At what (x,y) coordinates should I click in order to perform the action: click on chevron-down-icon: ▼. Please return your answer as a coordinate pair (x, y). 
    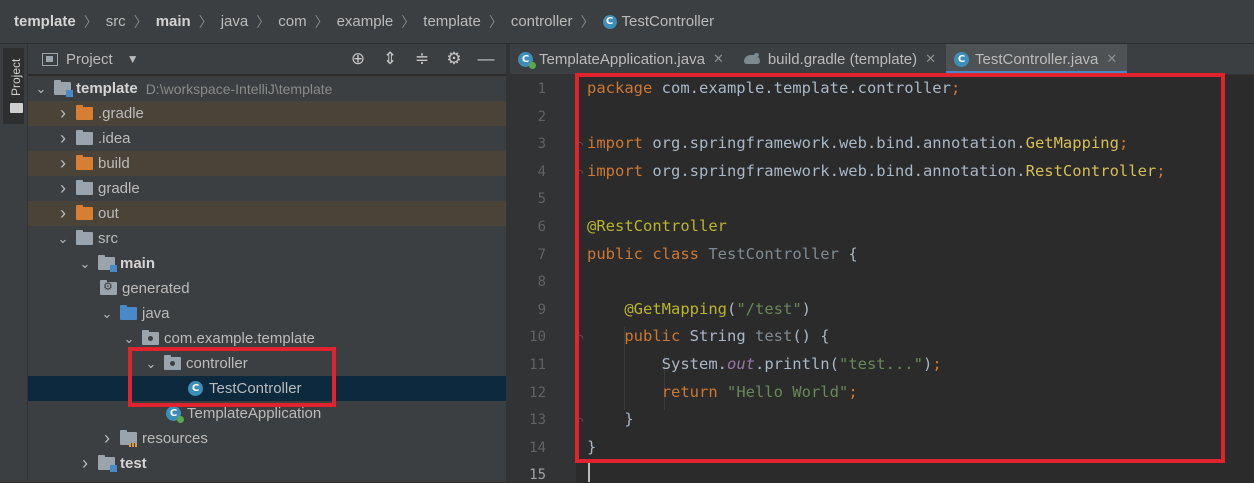
    Looking at the image, I should click on (133, 59).